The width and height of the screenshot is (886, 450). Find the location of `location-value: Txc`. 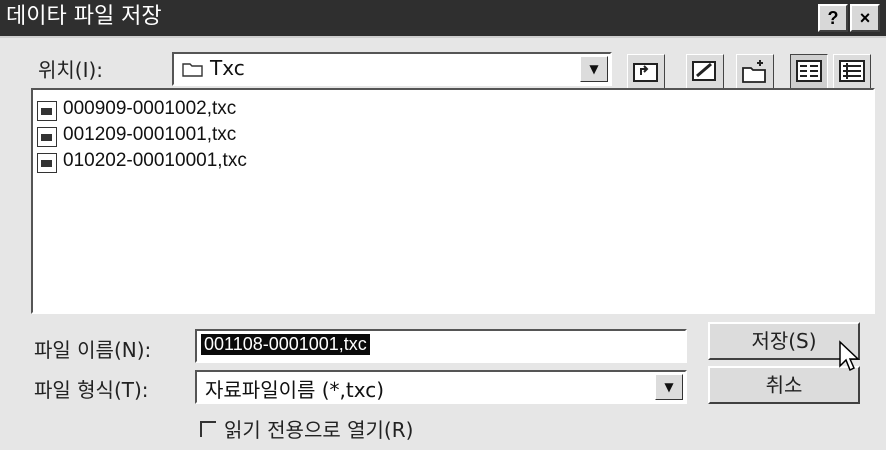

location-value: Txc is located at coordinates (227, 68).